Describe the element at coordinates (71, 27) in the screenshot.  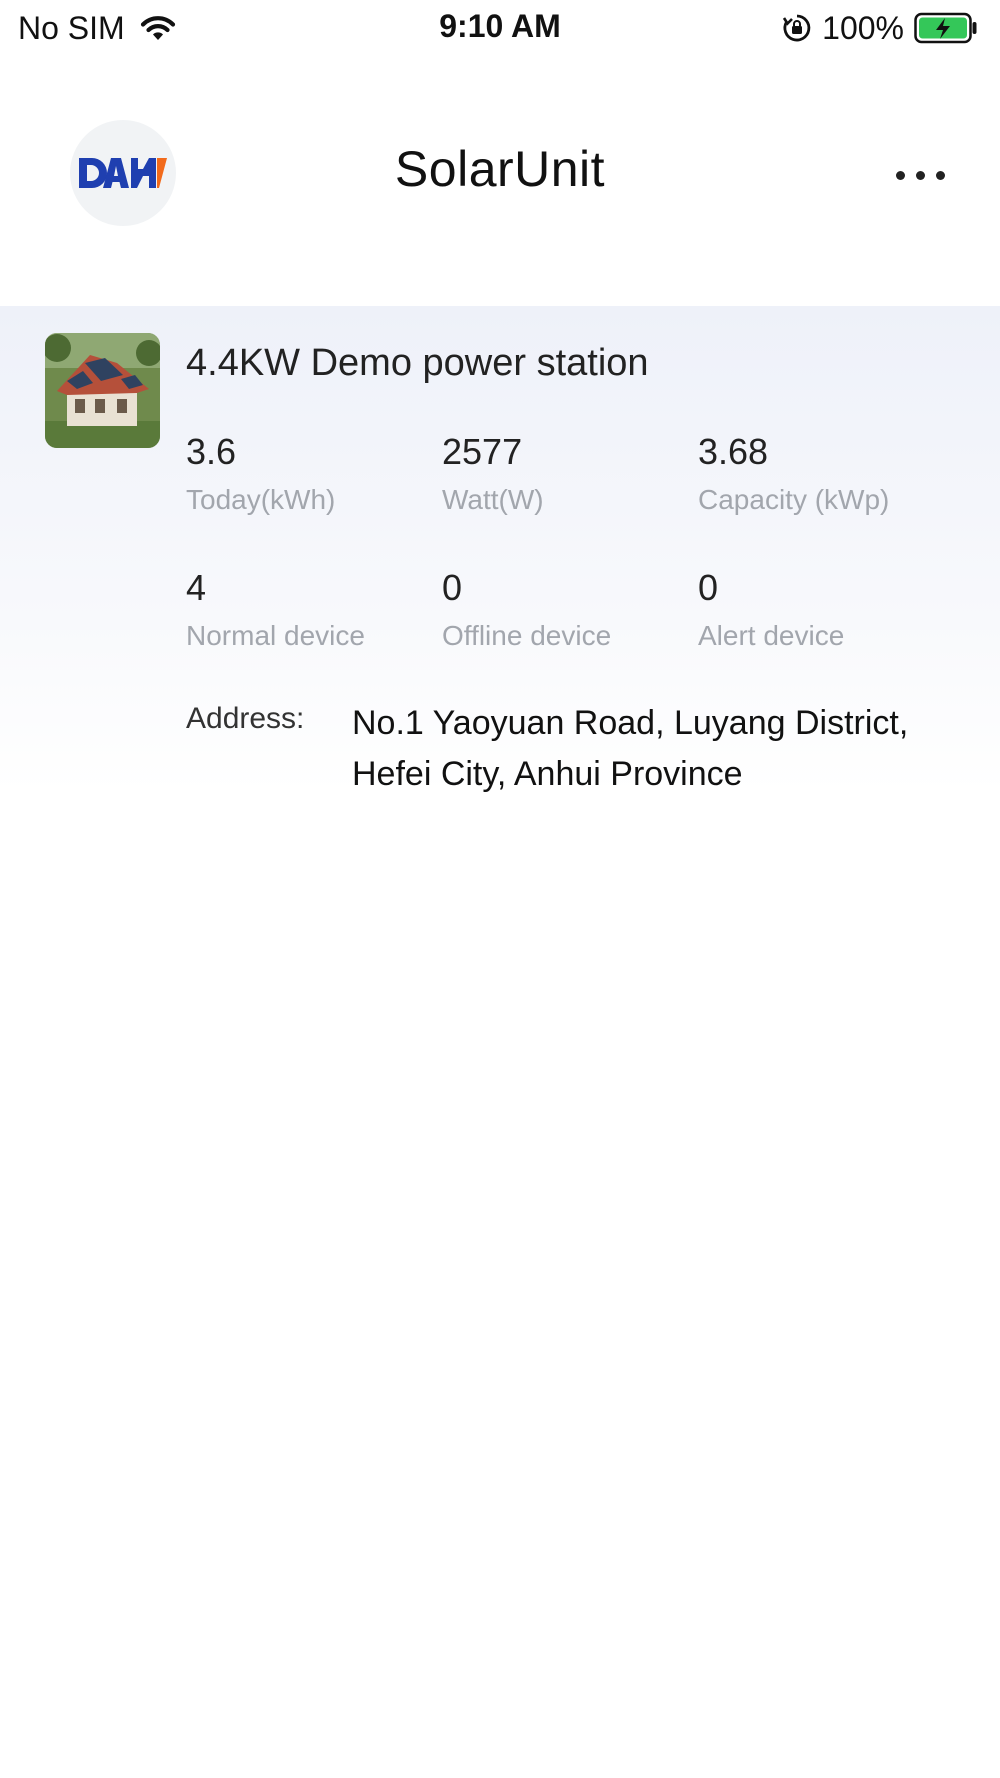
I see `carrier-label: No SIM` at that location.